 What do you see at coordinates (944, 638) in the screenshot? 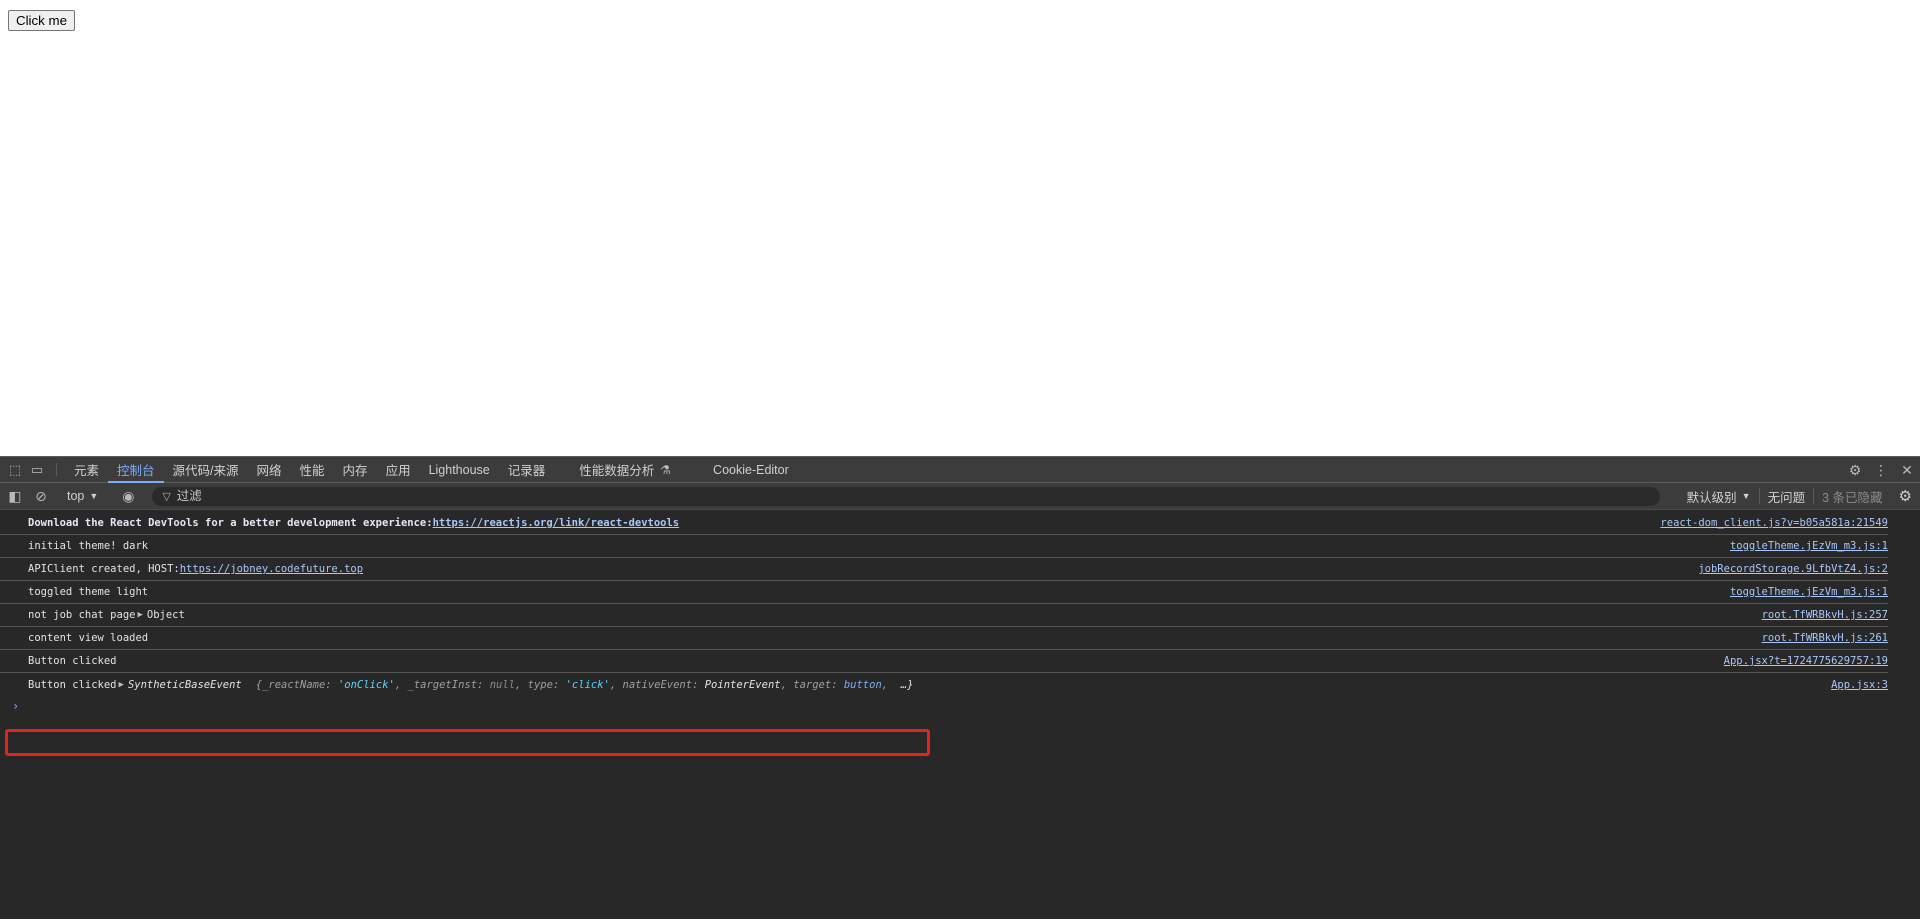
I see `console-row: content view loaded root.TfWRBkvH.js:261` at bounding box center [944, 638].